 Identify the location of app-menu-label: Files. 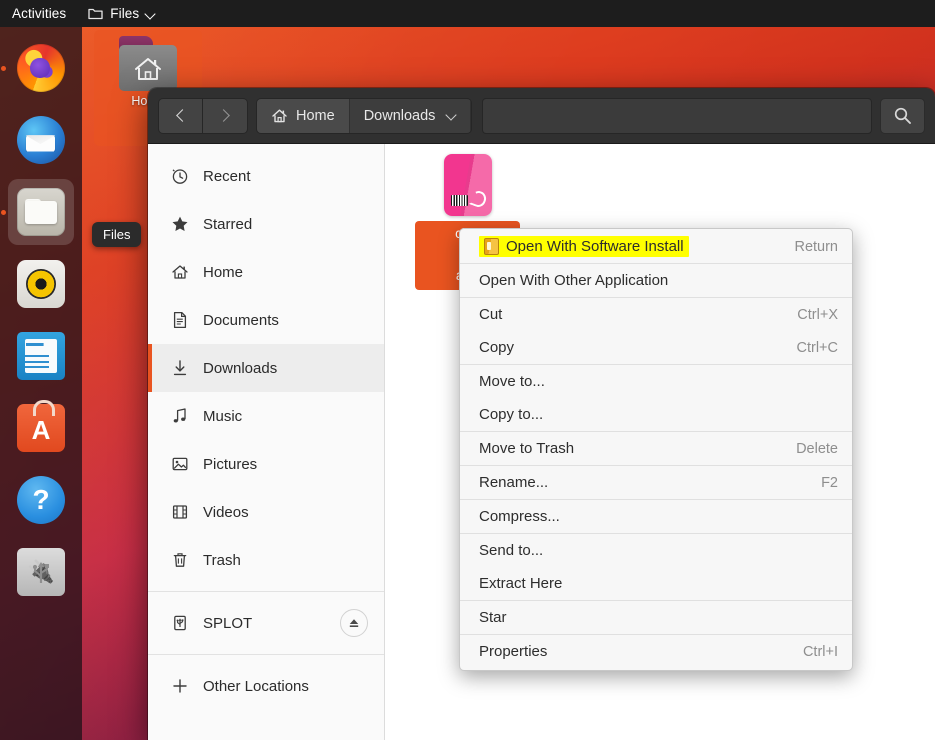
(125, 13).